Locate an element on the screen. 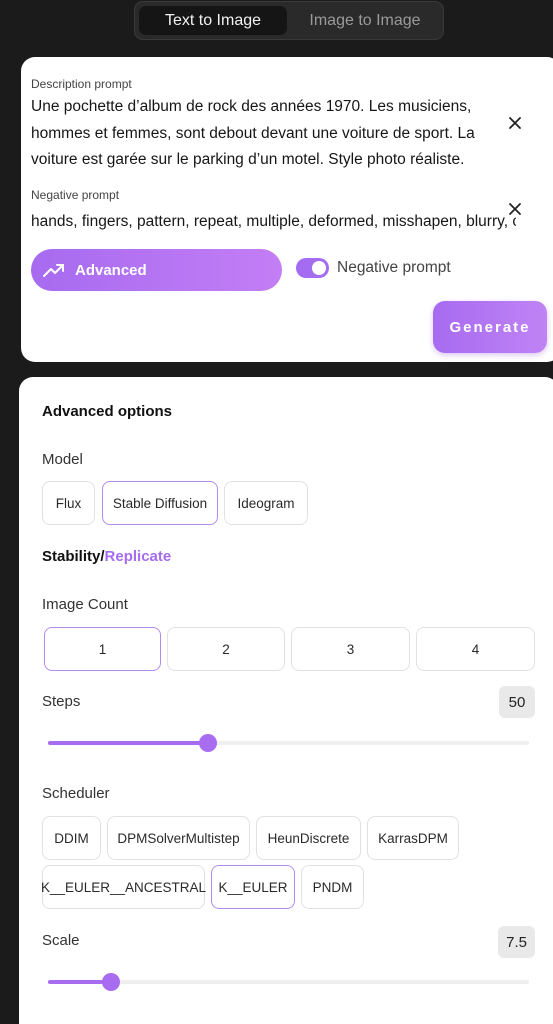  scheduler-chip-heundiscrete: HeunDiscrete is located at coordinates (308, 838).